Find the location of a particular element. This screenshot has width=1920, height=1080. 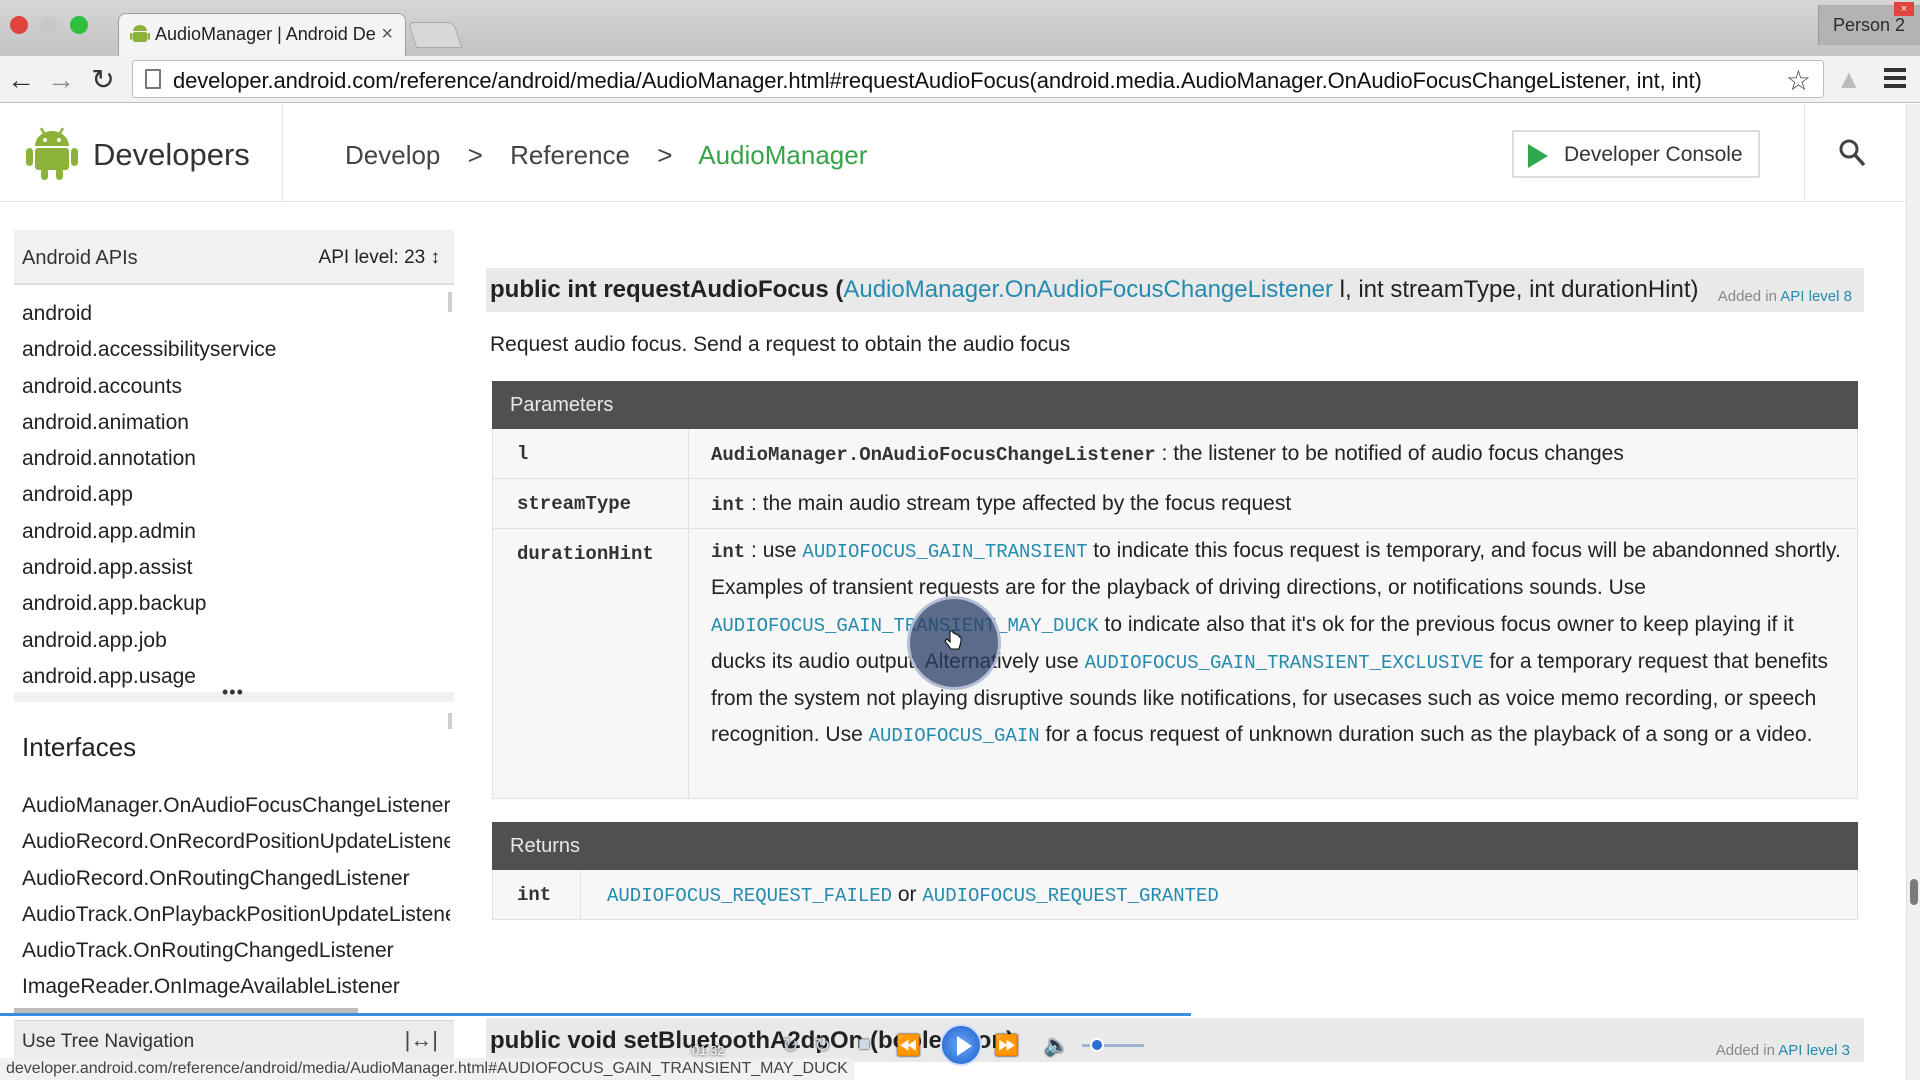

profile-close-icon: × is located at coordinates (1904, 9).